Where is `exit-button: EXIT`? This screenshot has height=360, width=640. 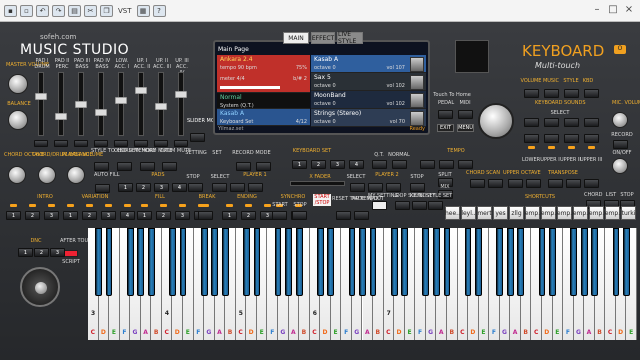 exit-button: EXIT is located at coordinates (445, 128).